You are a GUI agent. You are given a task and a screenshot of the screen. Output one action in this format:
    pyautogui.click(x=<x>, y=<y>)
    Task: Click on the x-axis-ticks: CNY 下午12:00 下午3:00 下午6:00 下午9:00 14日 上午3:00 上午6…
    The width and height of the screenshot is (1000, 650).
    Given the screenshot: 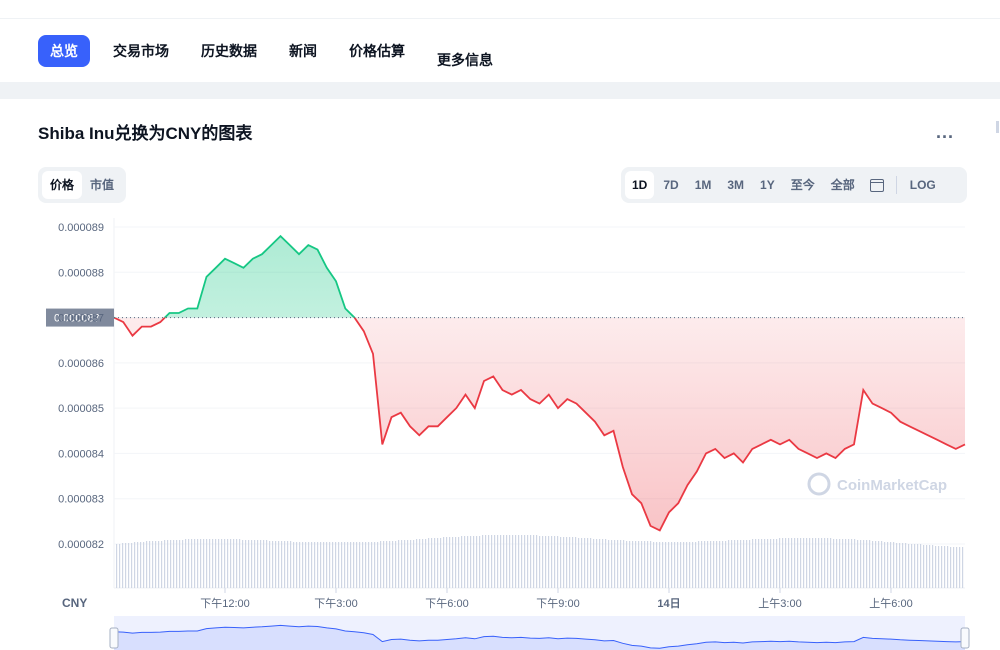 What is the action you would take?
    pyautogui.click(x=487, y=599)
    